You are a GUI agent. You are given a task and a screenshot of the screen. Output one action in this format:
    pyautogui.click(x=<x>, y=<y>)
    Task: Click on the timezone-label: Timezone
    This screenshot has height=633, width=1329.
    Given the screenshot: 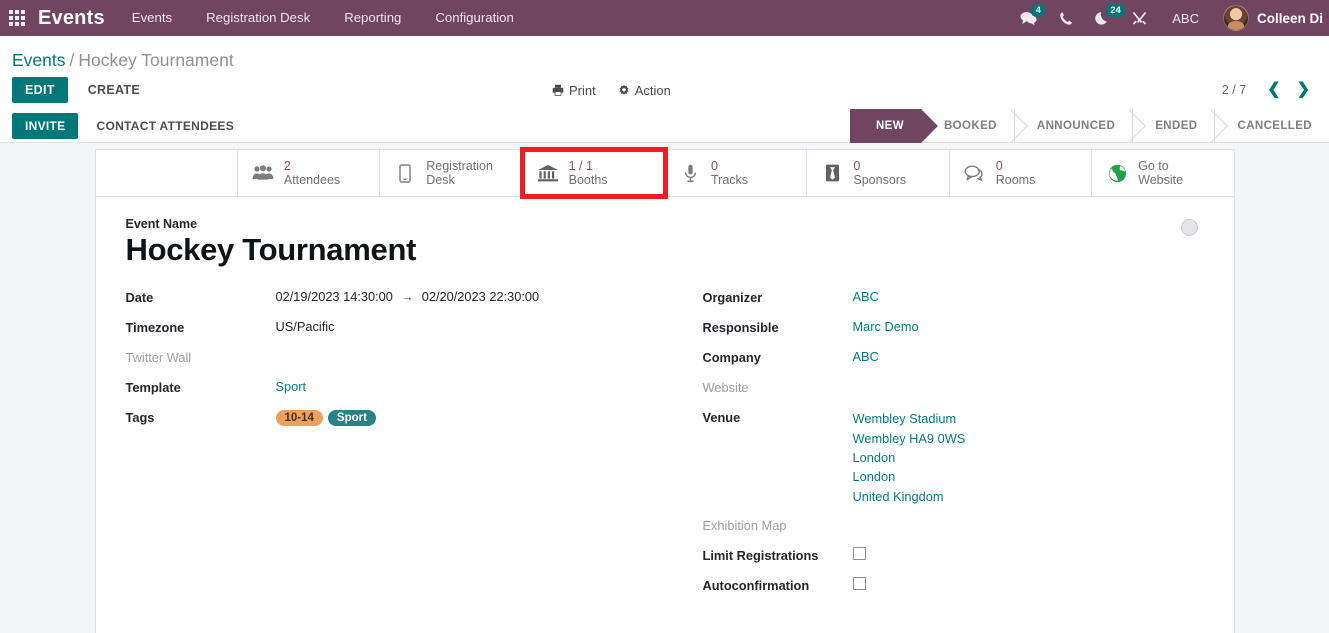 What is the action you would take?
    pyautogui.click(x=155, y=328)
    